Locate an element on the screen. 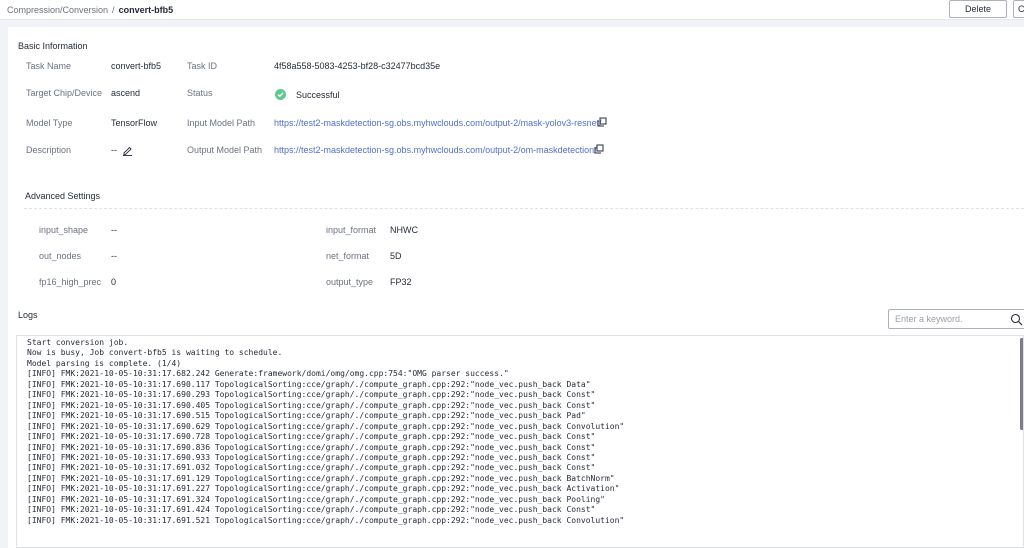  breadcrumb-parent-link: Compression/Conversion is located at coordinates (57, 10).